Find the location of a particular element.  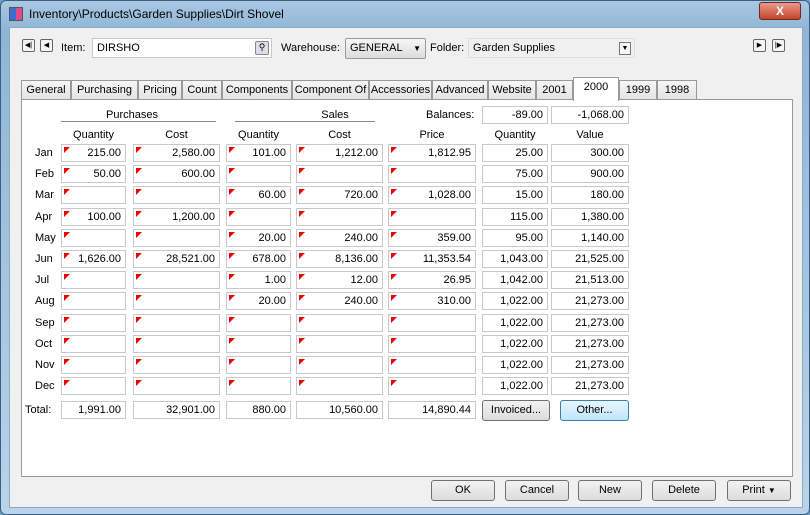

last-record-icon: |▶ is located at coordinates (778, 45).